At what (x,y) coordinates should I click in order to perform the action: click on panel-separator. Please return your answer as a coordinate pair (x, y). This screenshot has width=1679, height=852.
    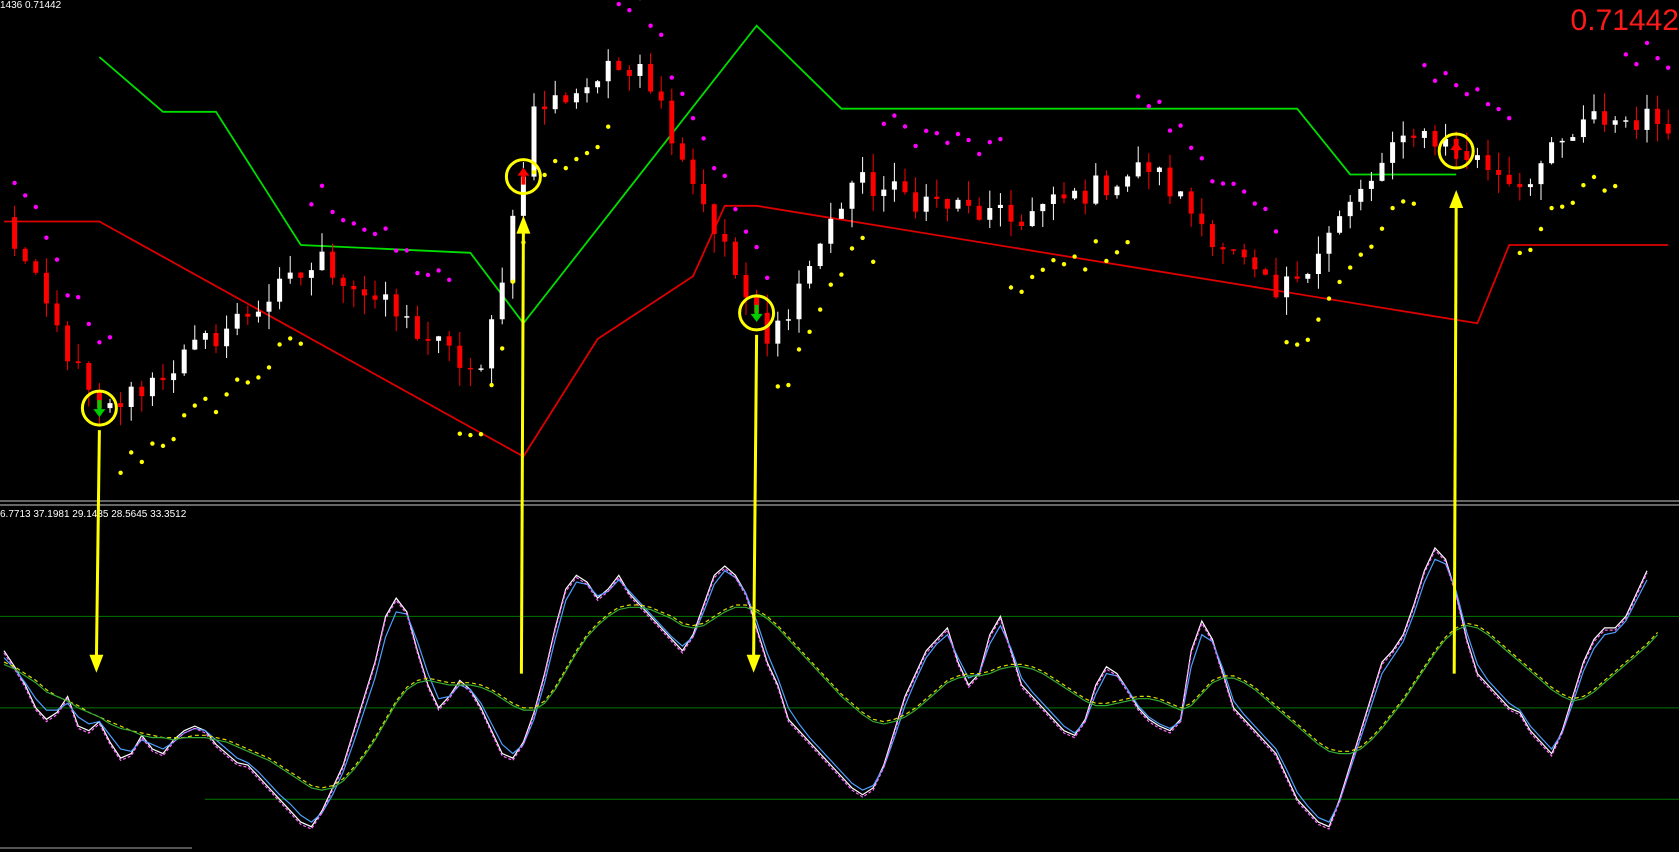
    Looking at the image, I should click on (839, 503).